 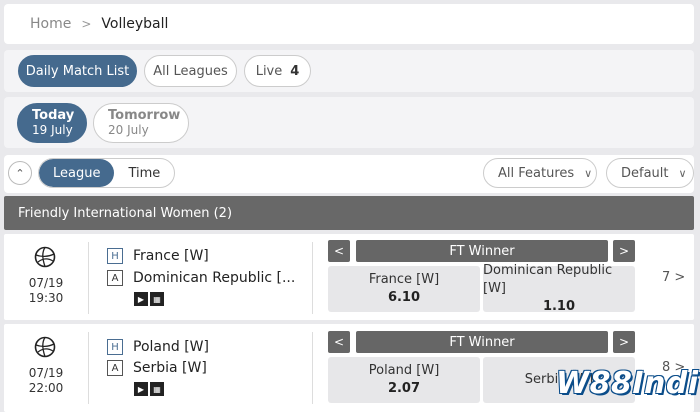 What do you see at coordinates (404, 380) in the screenshot?
I see `odds-home-button: Poland [W] 2.07` at bounding box center [404, 380].